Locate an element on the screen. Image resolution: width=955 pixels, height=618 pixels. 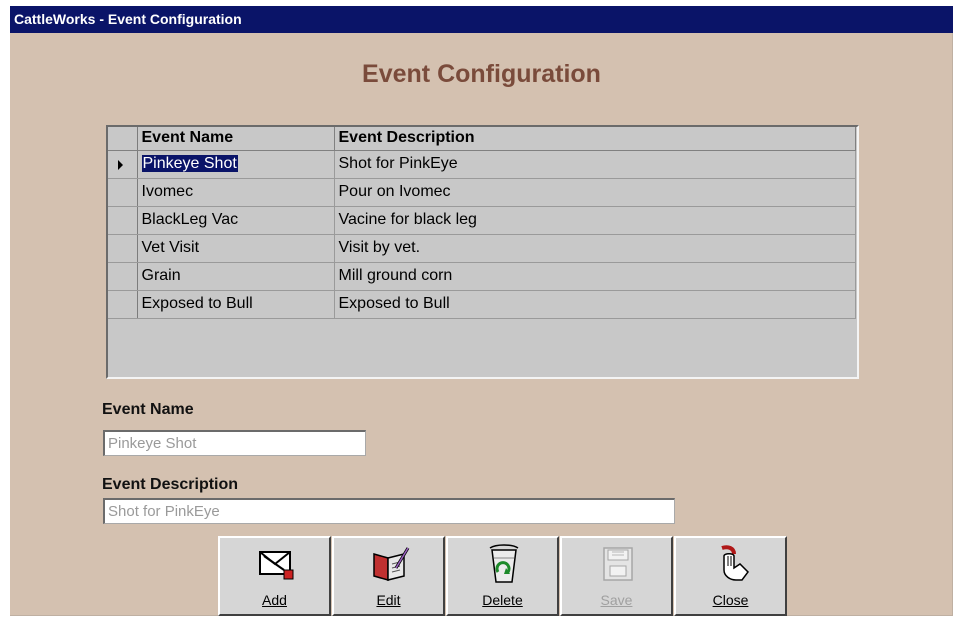
action-toolbar: Add Edit Delete Save Close is located at coordinates (503, 576).